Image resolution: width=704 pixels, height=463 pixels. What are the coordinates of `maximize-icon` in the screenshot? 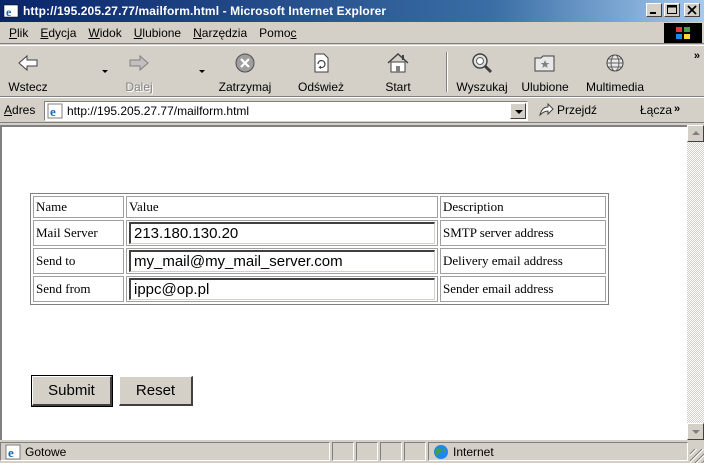 It's located at (672, 9).